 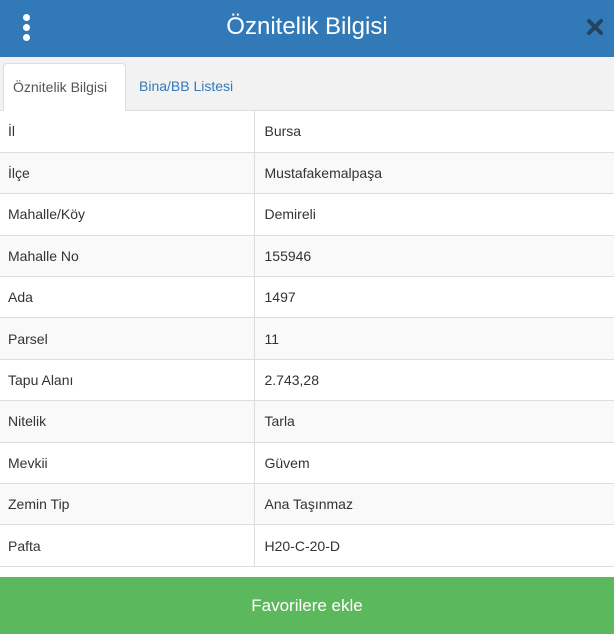 What do you see at coordinates (434, 380) in the screenshot?
I see `attribute-value: 2.743,28` at bounding box center [434, 380].